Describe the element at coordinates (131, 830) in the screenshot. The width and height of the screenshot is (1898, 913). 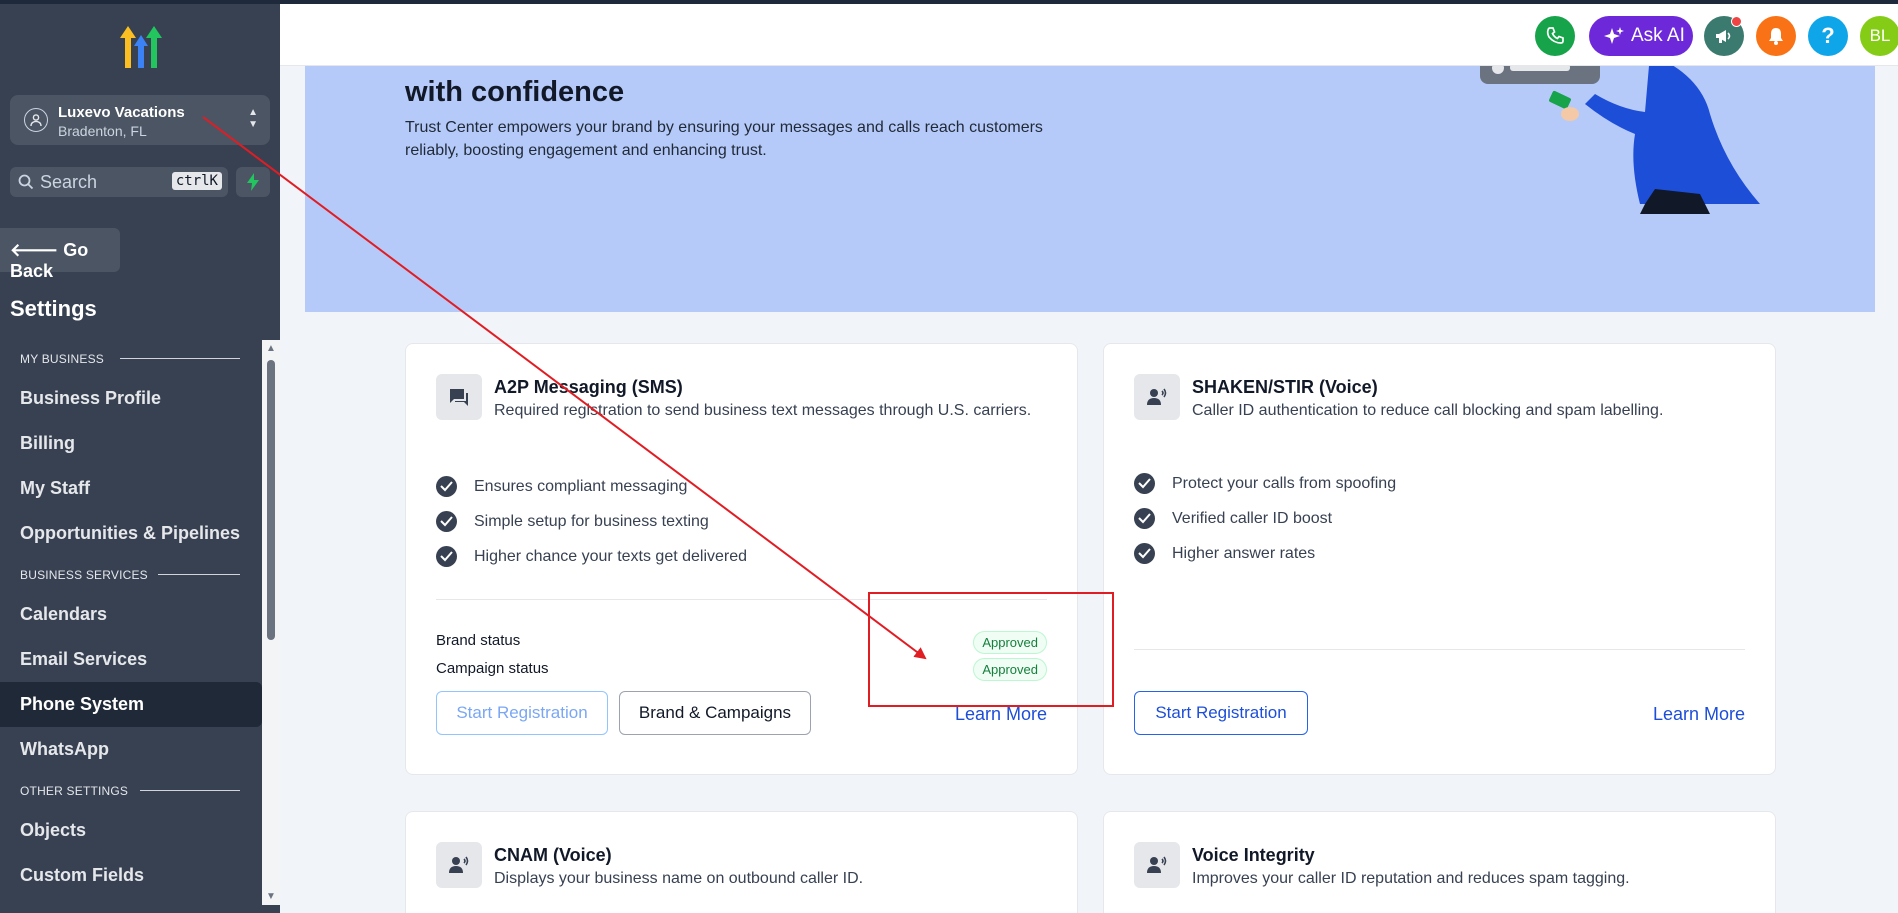
I see `nav-item-objects: Objects` at that location.